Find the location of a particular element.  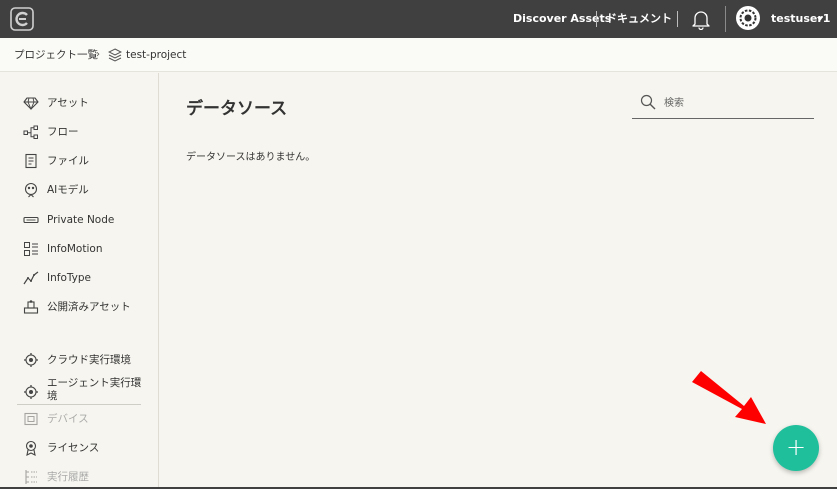

avatar is located at coordinates (748, 18).